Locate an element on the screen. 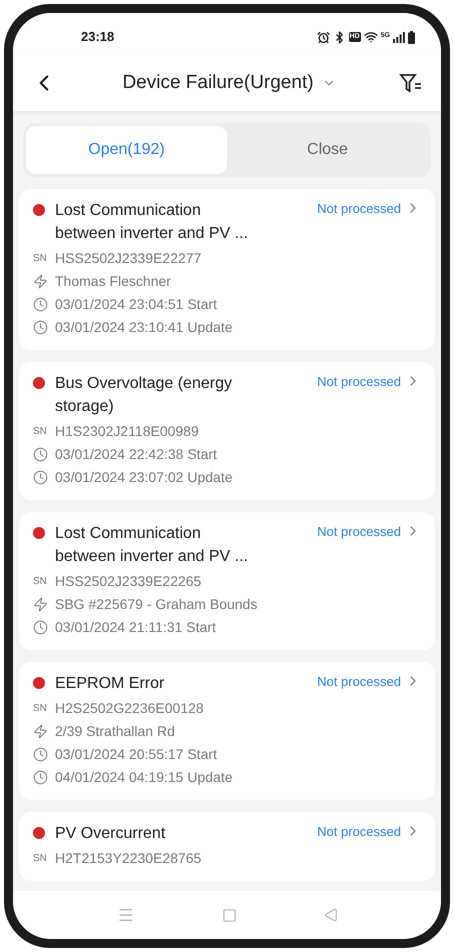  status-tab: Open(192) is located at coordinates (126, 150).